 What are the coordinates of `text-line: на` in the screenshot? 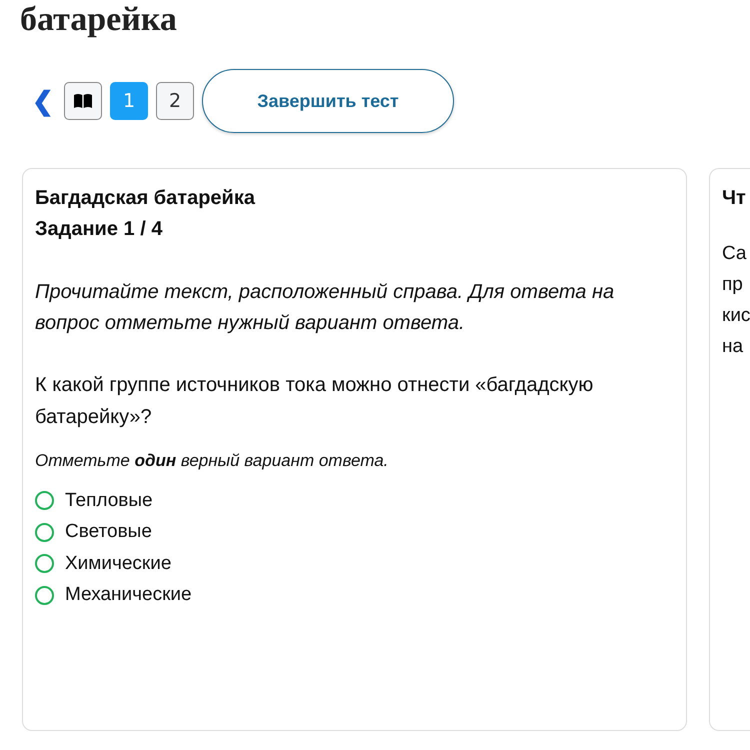 It's located at (733, 347).